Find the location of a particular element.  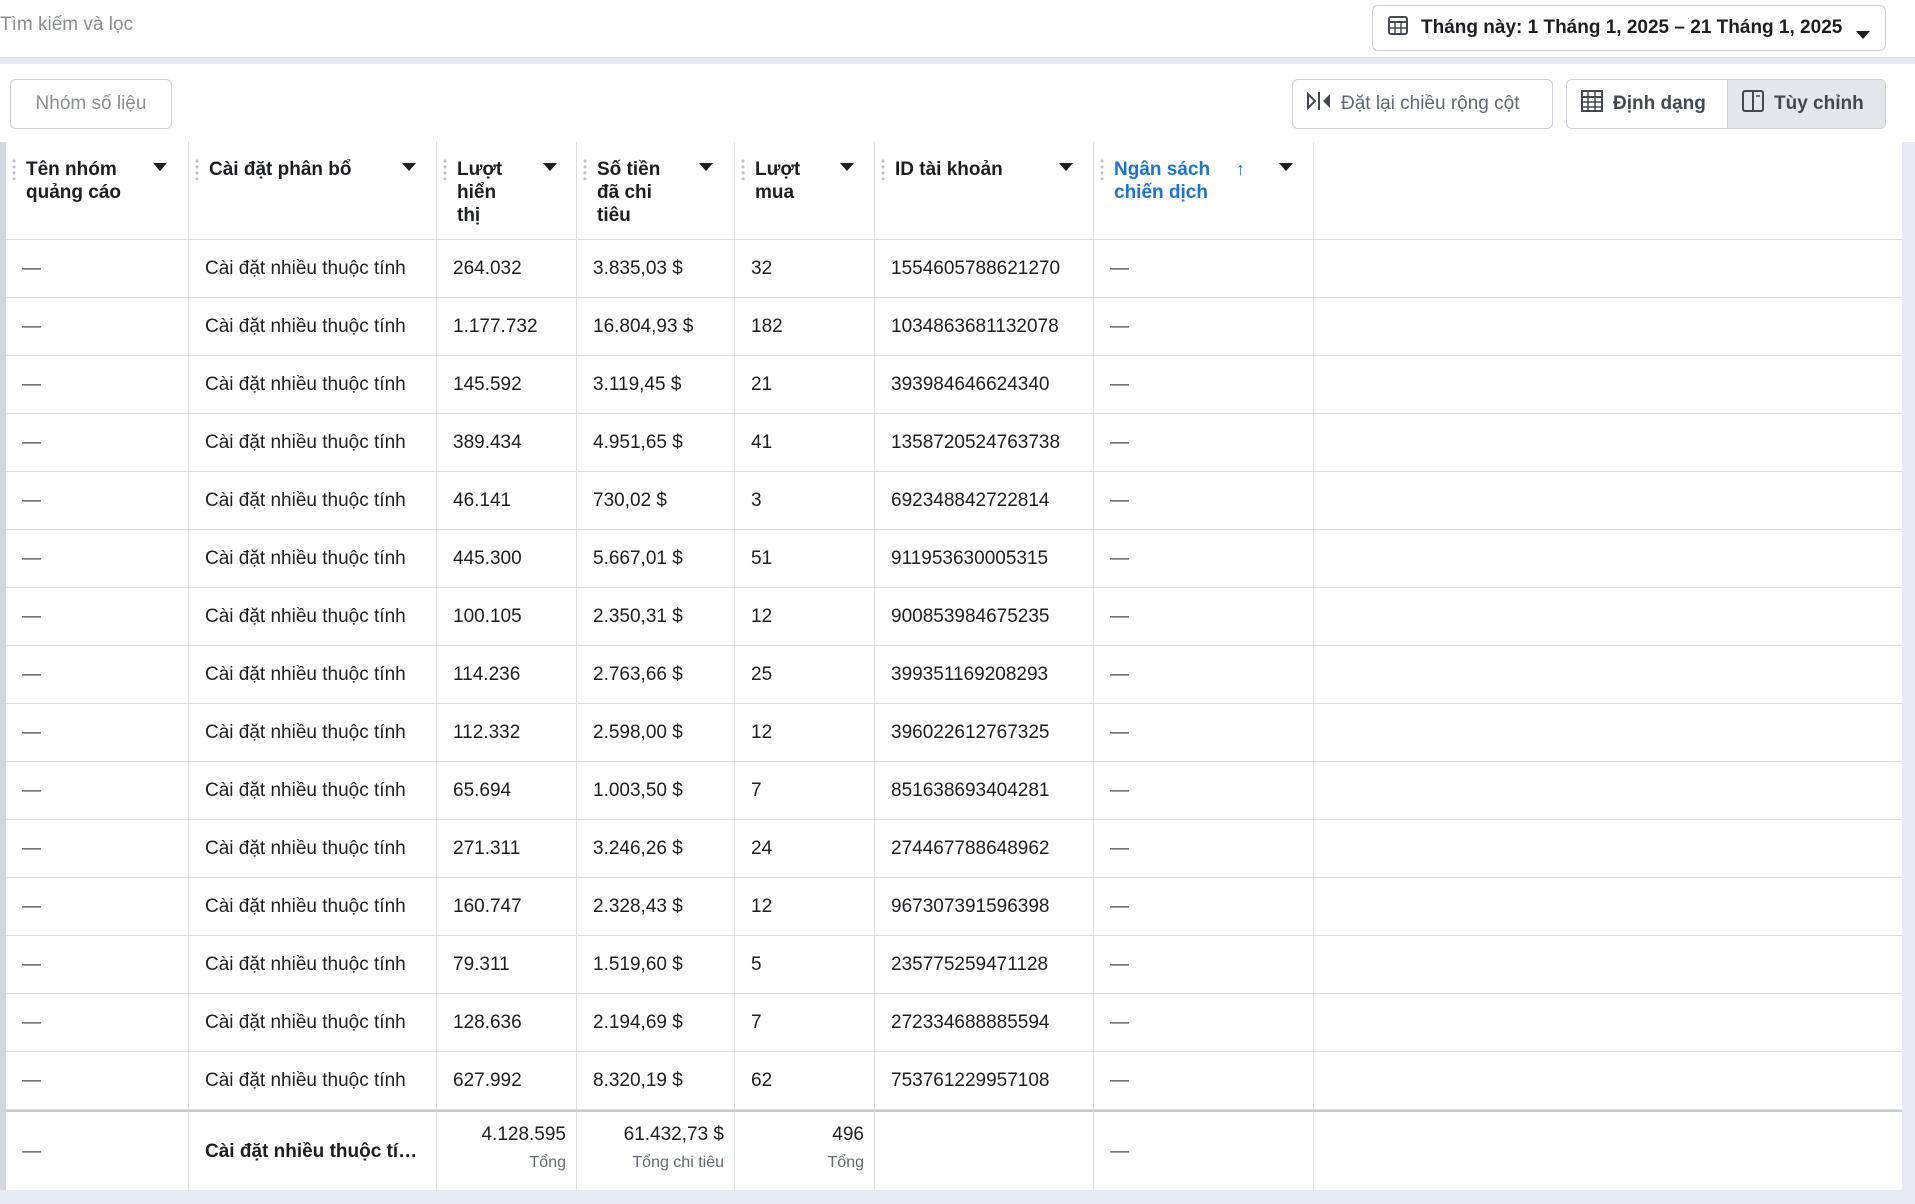

cell-adset: — is located at coordinates (97, 1080).